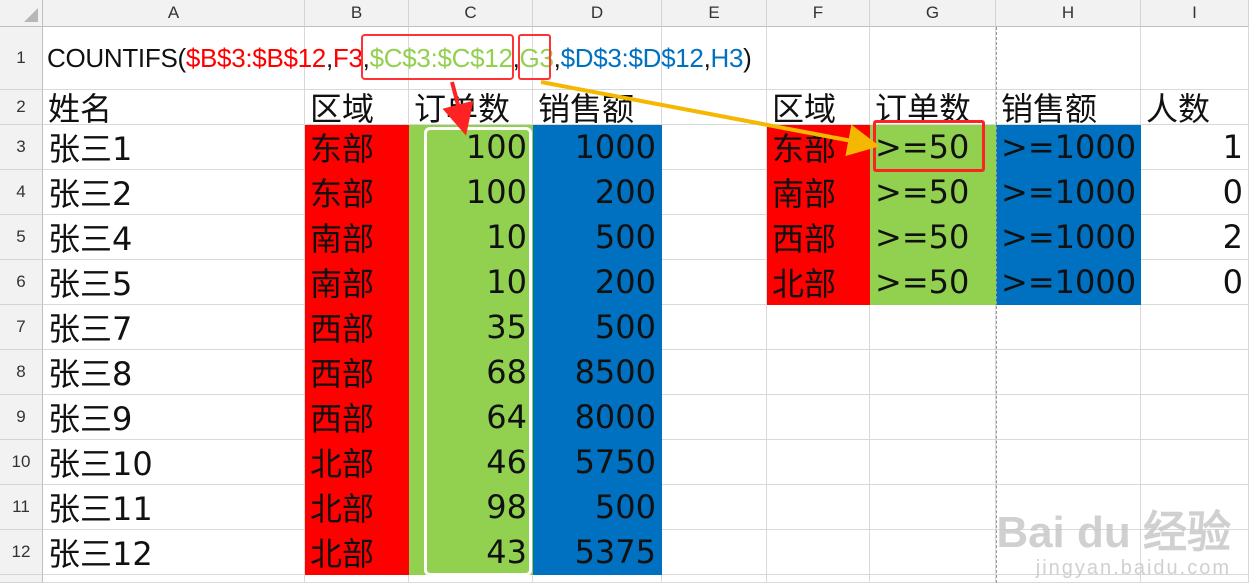  Describe the element at coordinates (471, 13) in the screenshot. I see `column-header-c: C` at that location.